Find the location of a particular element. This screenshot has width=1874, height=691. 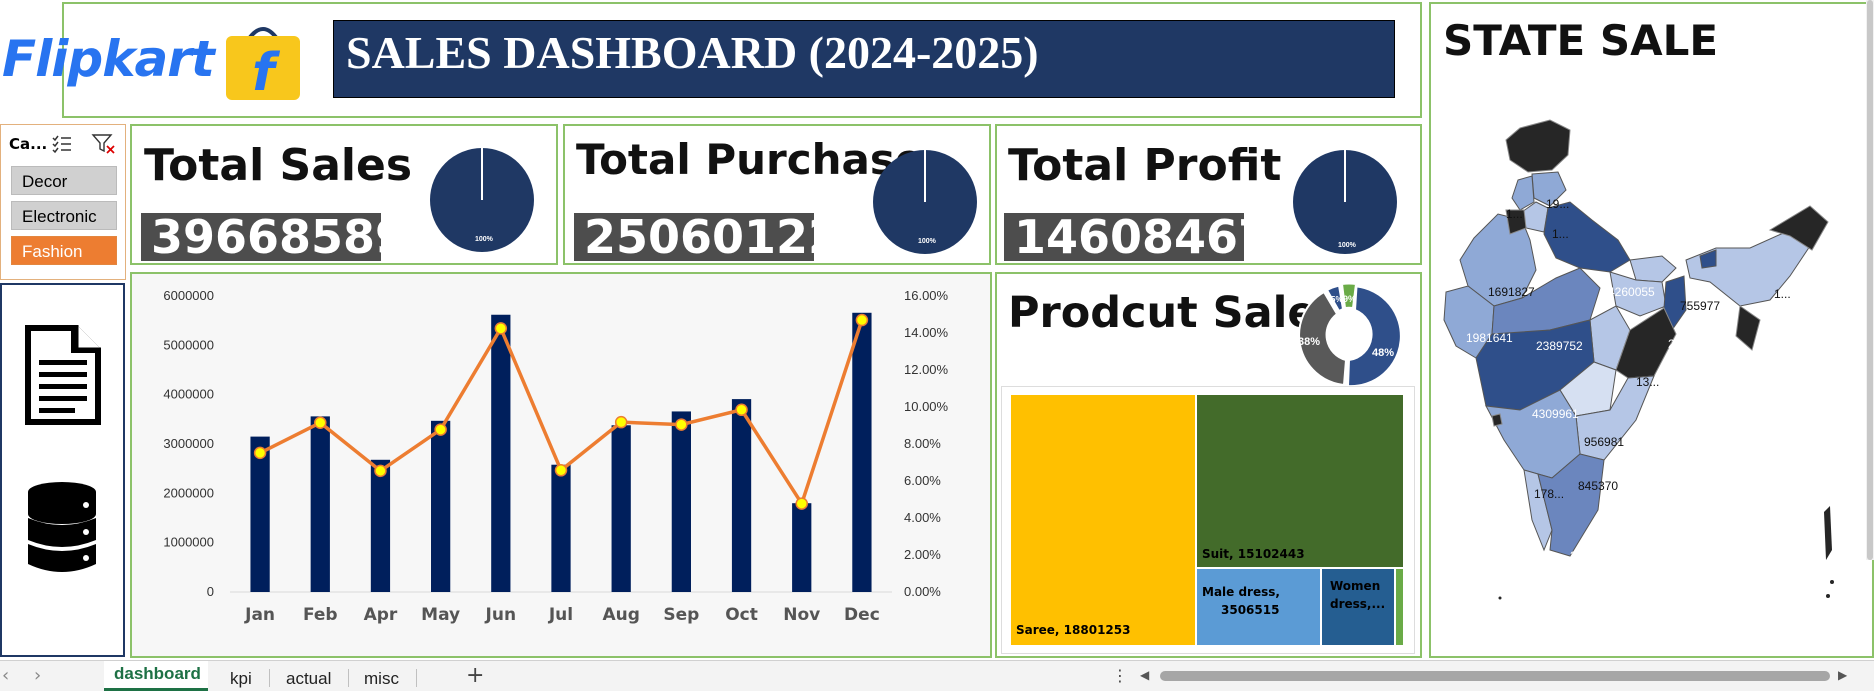

dashboard-title: SALES DASHBOARD (2024-2025) is located at coordinates (864, 59).